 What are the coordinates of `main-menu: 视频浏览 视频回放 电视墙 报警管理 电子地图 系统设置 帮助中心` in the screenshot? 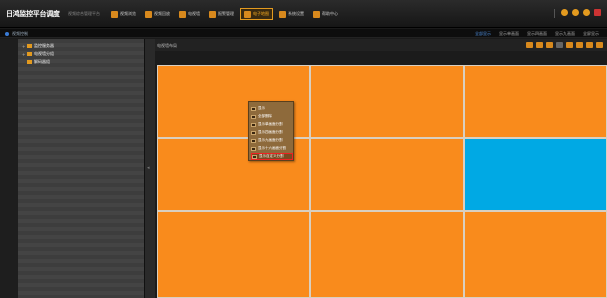 It's located at (224, 14).